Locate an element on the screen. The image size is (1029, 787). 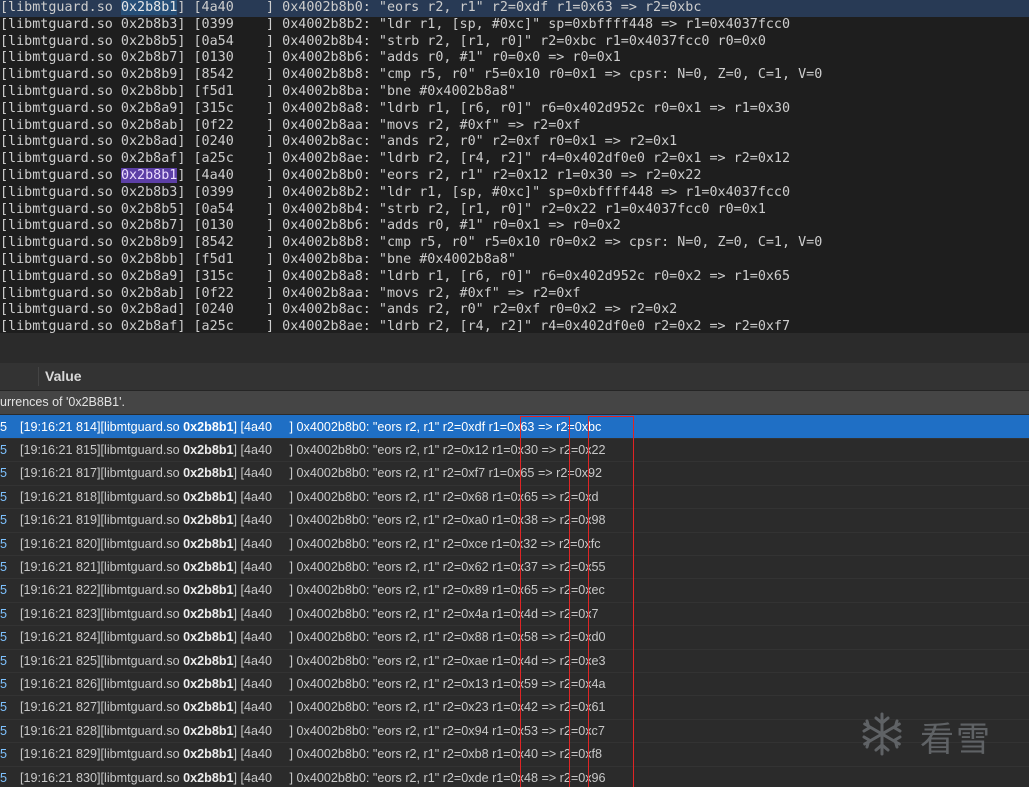
search-match-highlight: 0x2b8b1 is located at coordinates (149, 7).